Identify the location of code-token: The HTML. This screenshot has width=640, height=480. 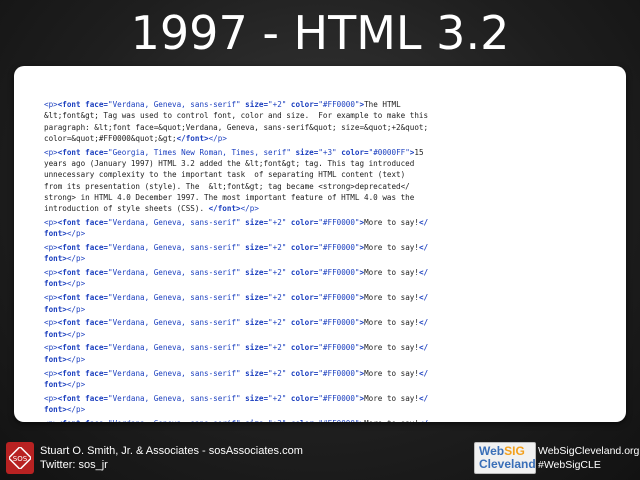
(382, 104).